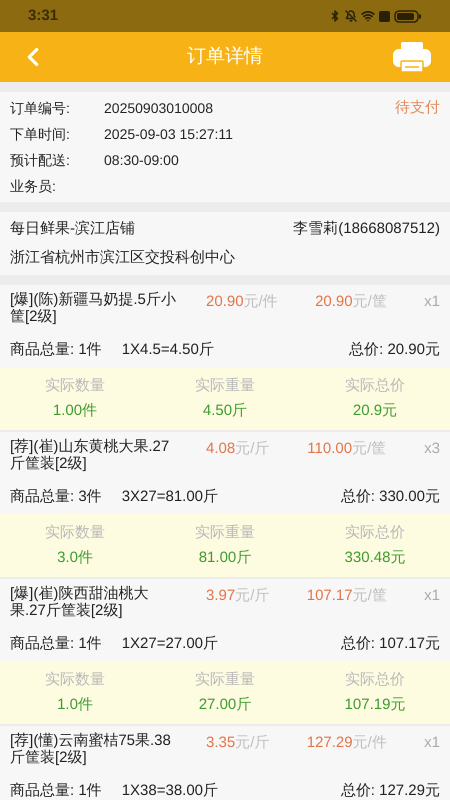 This screenshot has width=450, height=800. I want to click on unit-price: 20.90元/件, so click(242, 302).